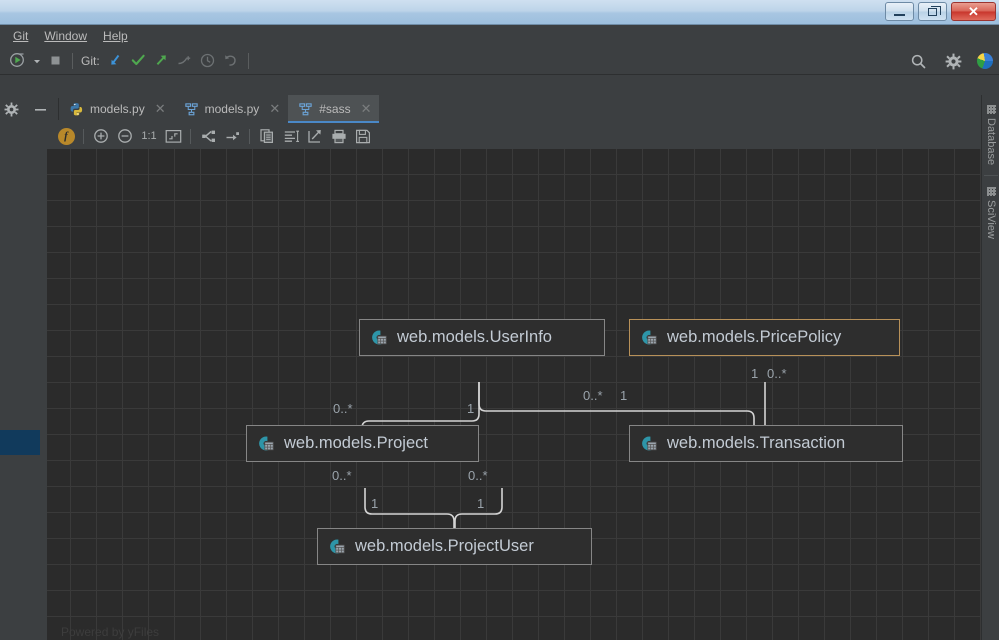 The height and width of the screenshot is (640, 999). Describe the element at coordinates (985, 61) in the screenshot. I see `account-avatar` at that location.